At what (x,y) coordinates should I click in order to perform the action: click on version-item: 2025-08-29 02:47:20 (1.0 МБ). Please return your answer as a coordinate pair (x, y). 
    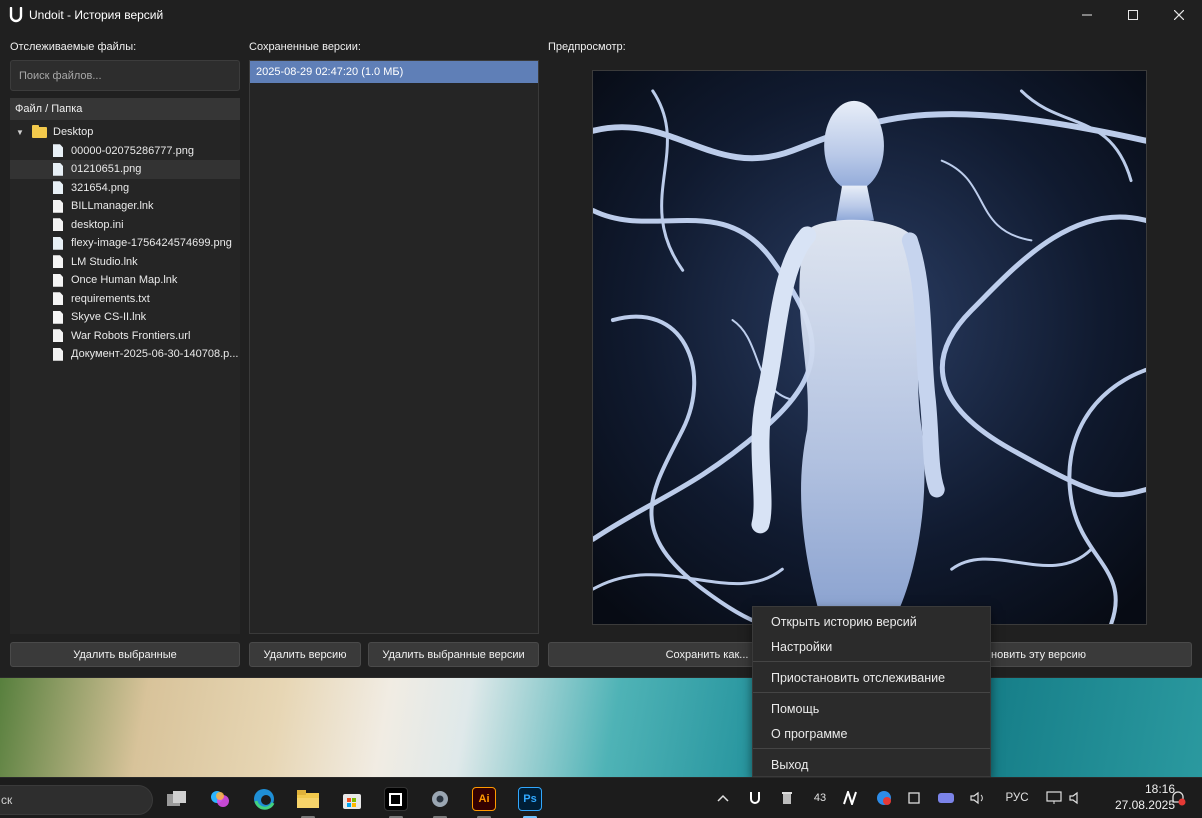
    Looking at the image, I should click on (394, 72).